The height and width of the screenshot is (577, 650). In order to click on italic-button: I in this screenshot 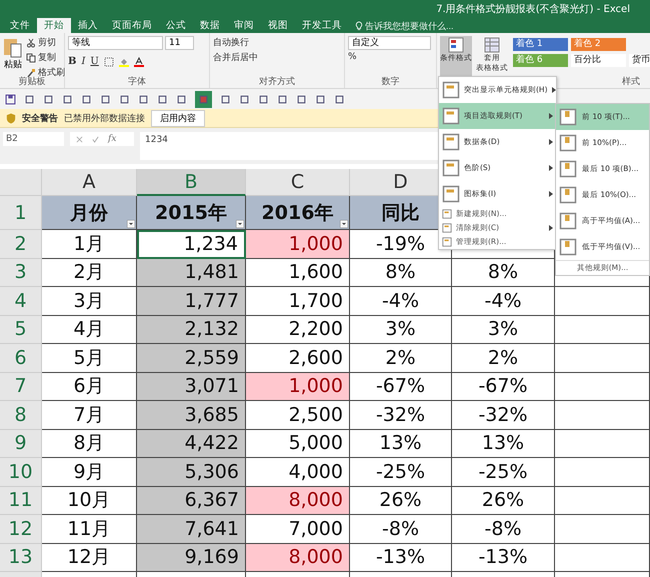, I will do `click(83, 61)`.